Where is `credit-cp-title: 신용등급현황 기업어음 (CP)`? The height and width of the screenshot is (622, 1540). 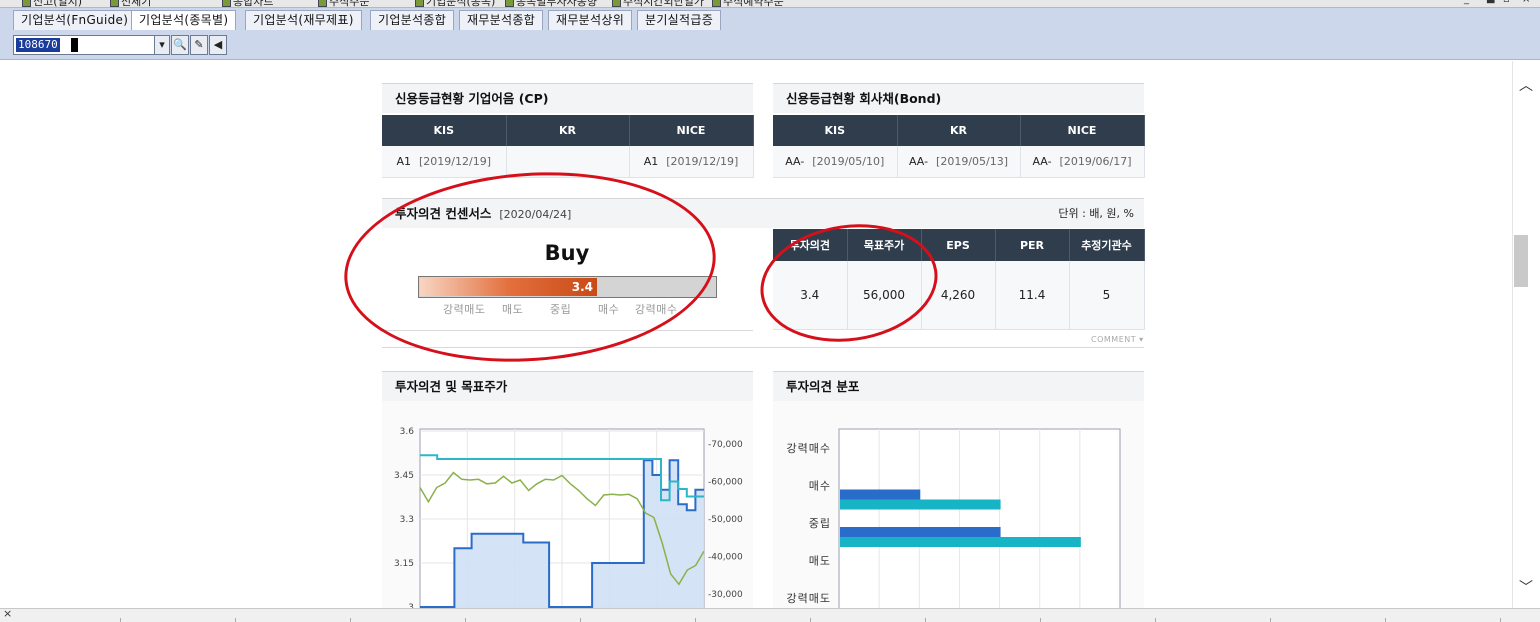 credit-cp-title: 신용등급현황 기업어음 (CP) is located at coordinates (567, 98).